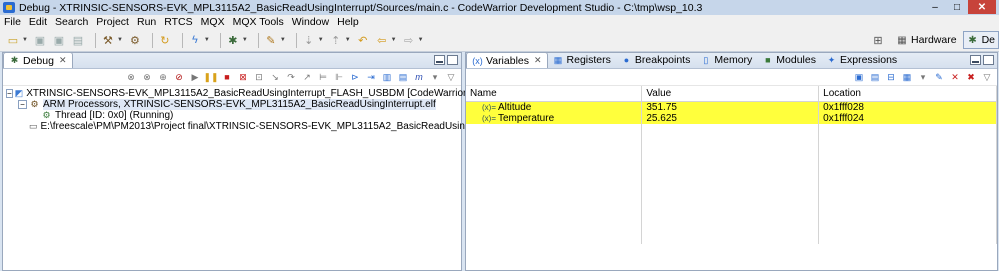  What do you see at coordinates (655, 60) in the screenshot?
I see `tab-breakpoints: ● Breakpoints` at bounding box center [655, 60].